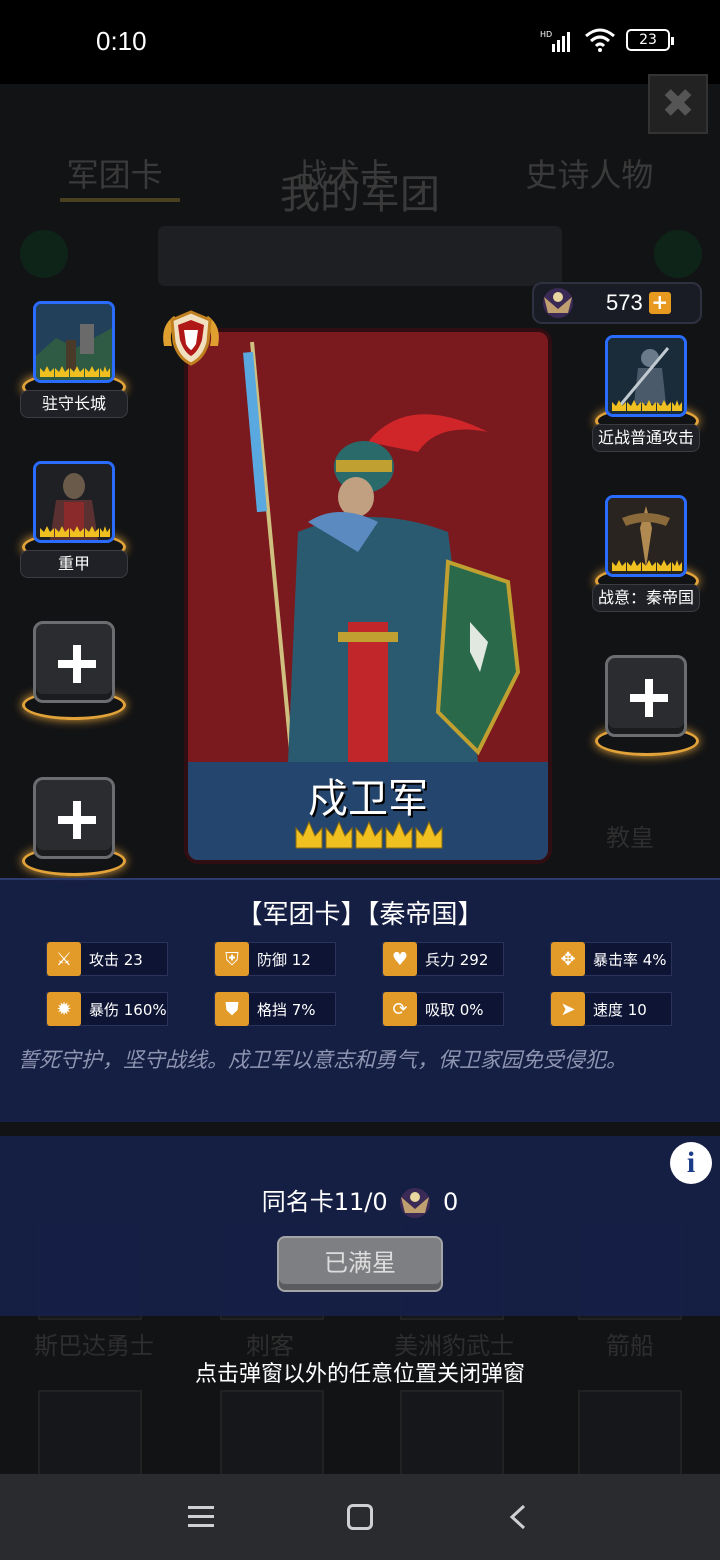  What do you see at coordinates (64, 959) in the screenshot?
I see `sword-icon: ⚔` at bounding box center [64, 959].